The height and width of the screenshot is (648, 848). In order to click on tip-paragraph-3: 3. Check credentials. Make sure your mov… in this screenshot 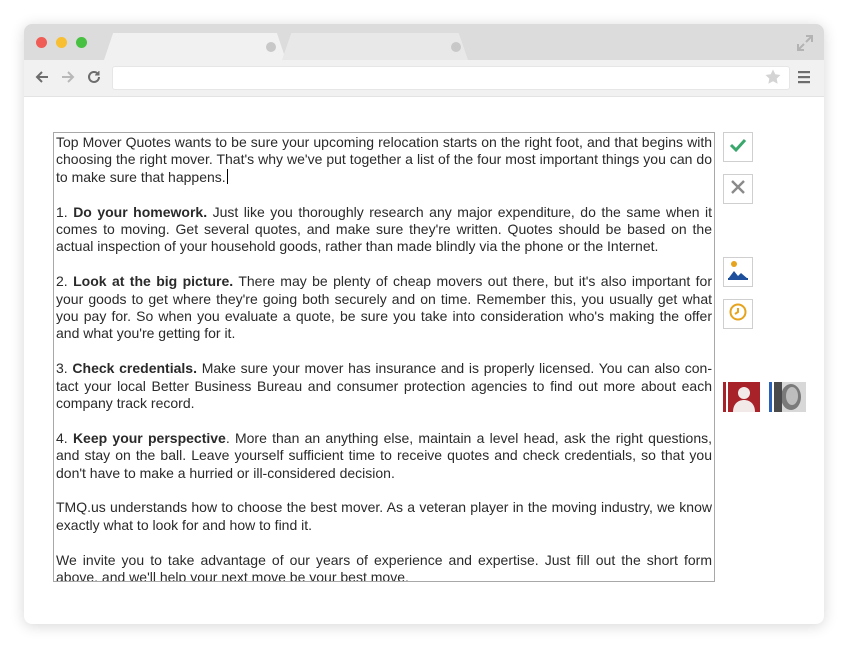, I will do `click(384, 386)`.